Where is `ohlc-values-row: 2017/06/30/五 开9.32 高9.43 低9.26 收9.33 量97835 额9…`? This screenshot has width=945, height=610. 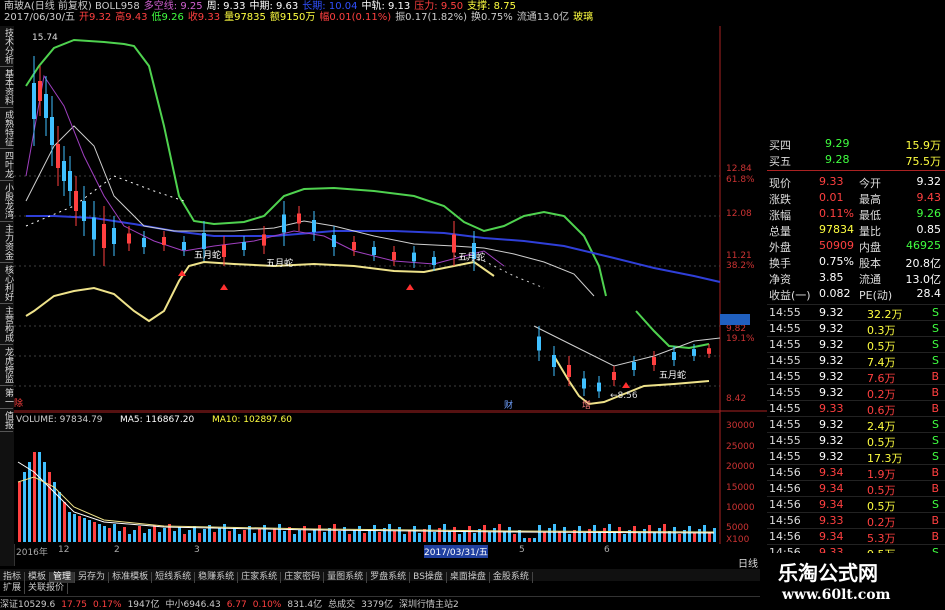
ohlc-values-row: 2017/06/30/五 开9.32 高9.43 低9.26 收9.33 量97835 额9… is located at coordinates (300, 17).